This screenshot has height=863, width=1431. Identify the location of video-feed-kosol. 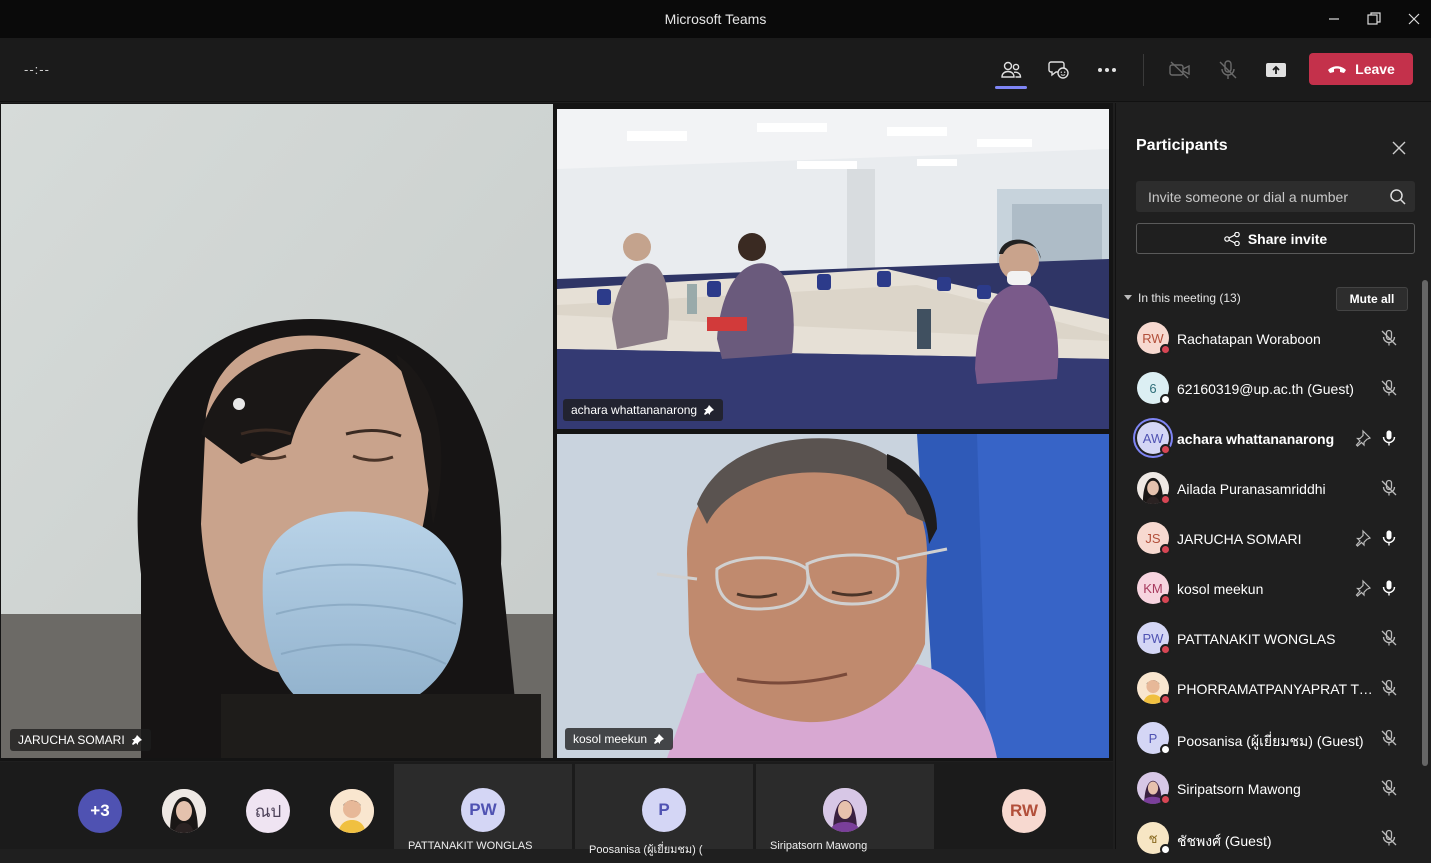
(833, 596).